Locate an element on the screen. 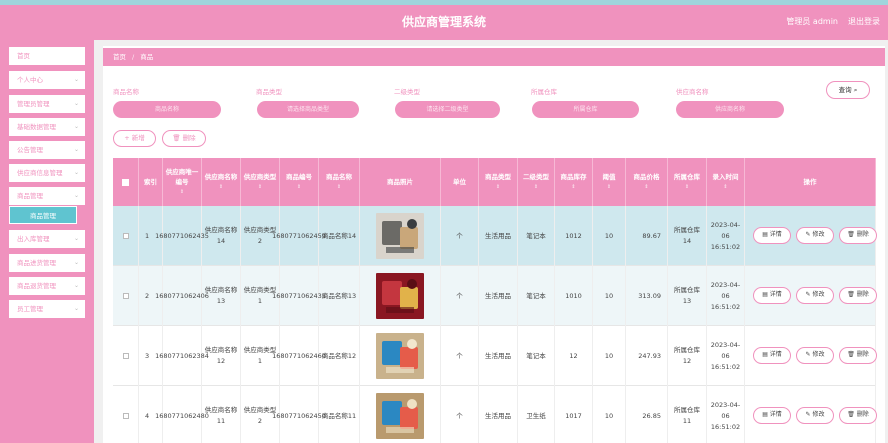 The image size is (888, 443). column-header-4: 供应商类型 ⇕ is located at coordinates (260, 182).